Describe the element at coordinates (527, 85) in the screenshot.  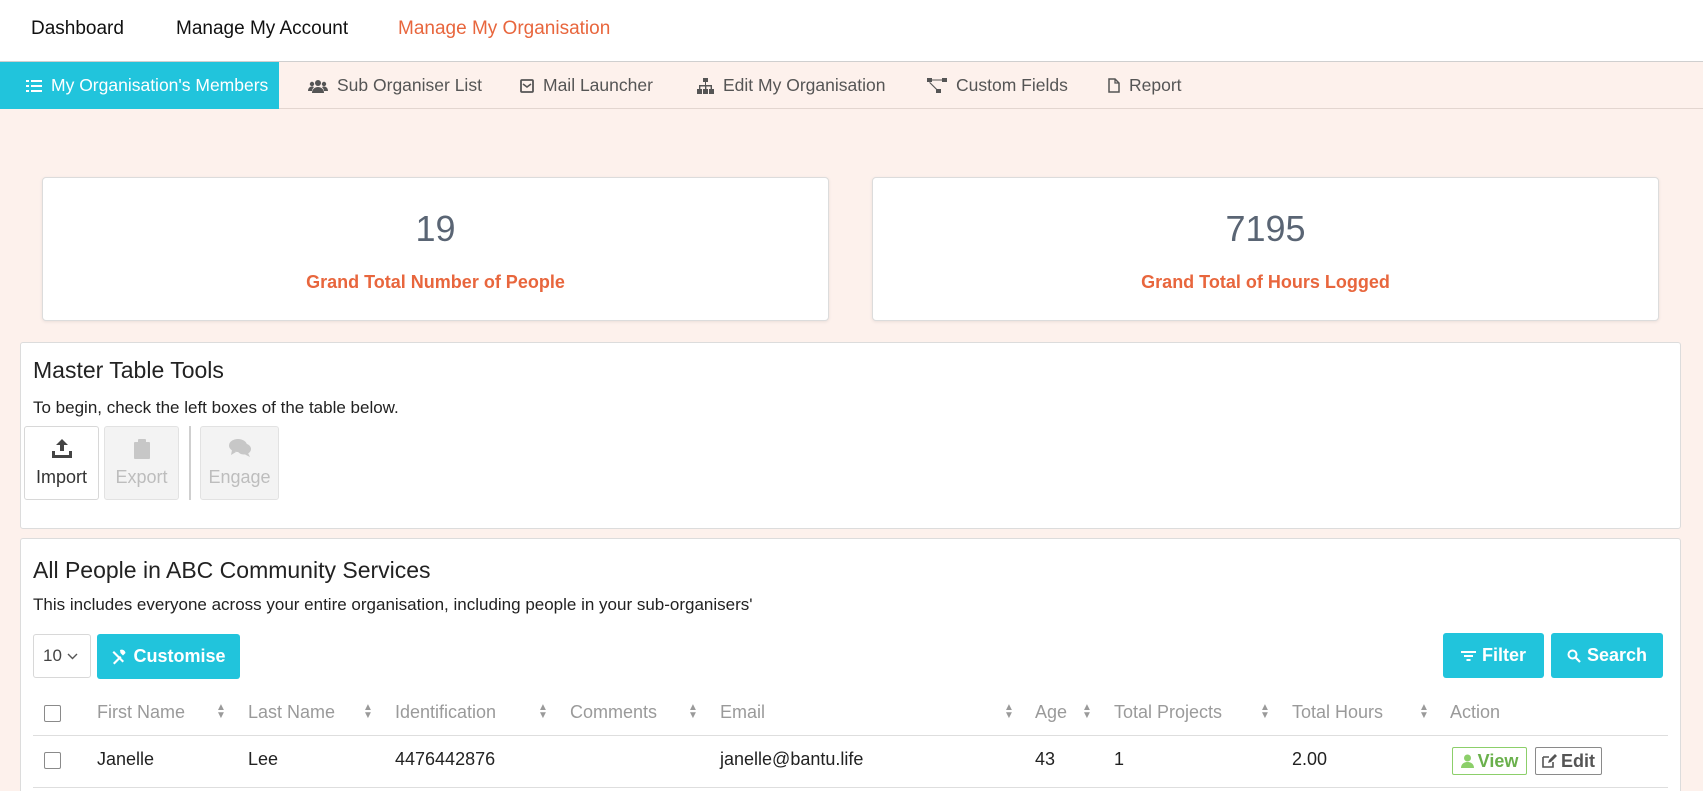
I see `mail-icon` at that location.